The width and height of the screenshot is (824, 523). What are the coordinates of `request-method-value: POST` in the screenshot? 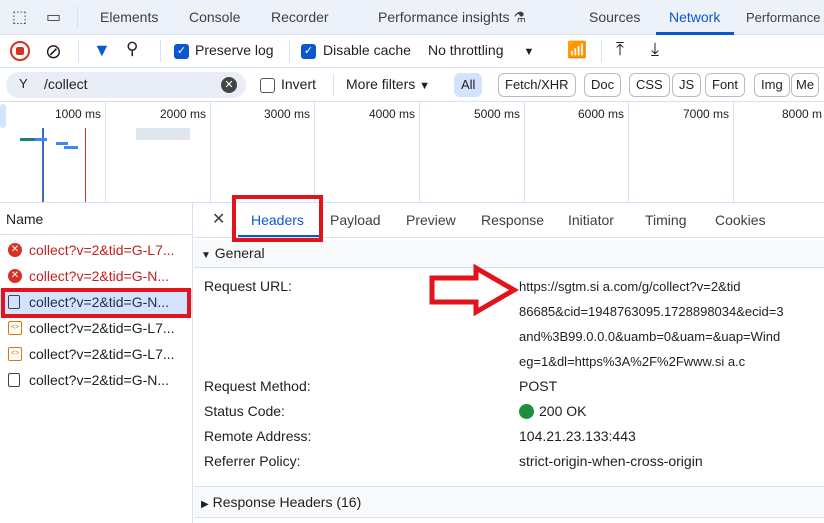 It's located at (538, 386).